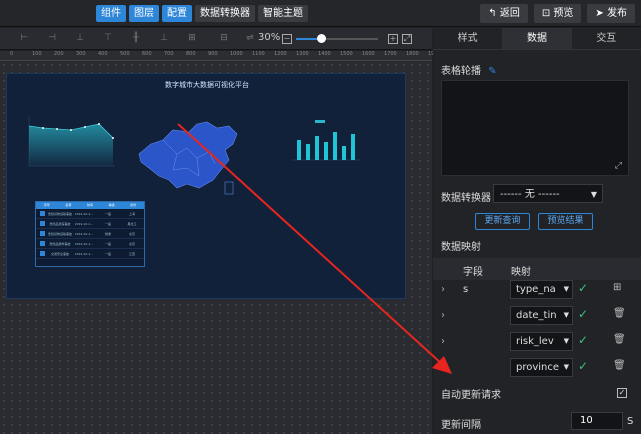 The image size is (641, 434). Describe the element at coordinates (225, 13) in the screenshot. I see `nav-data-converter: 数据转换器` at that location.